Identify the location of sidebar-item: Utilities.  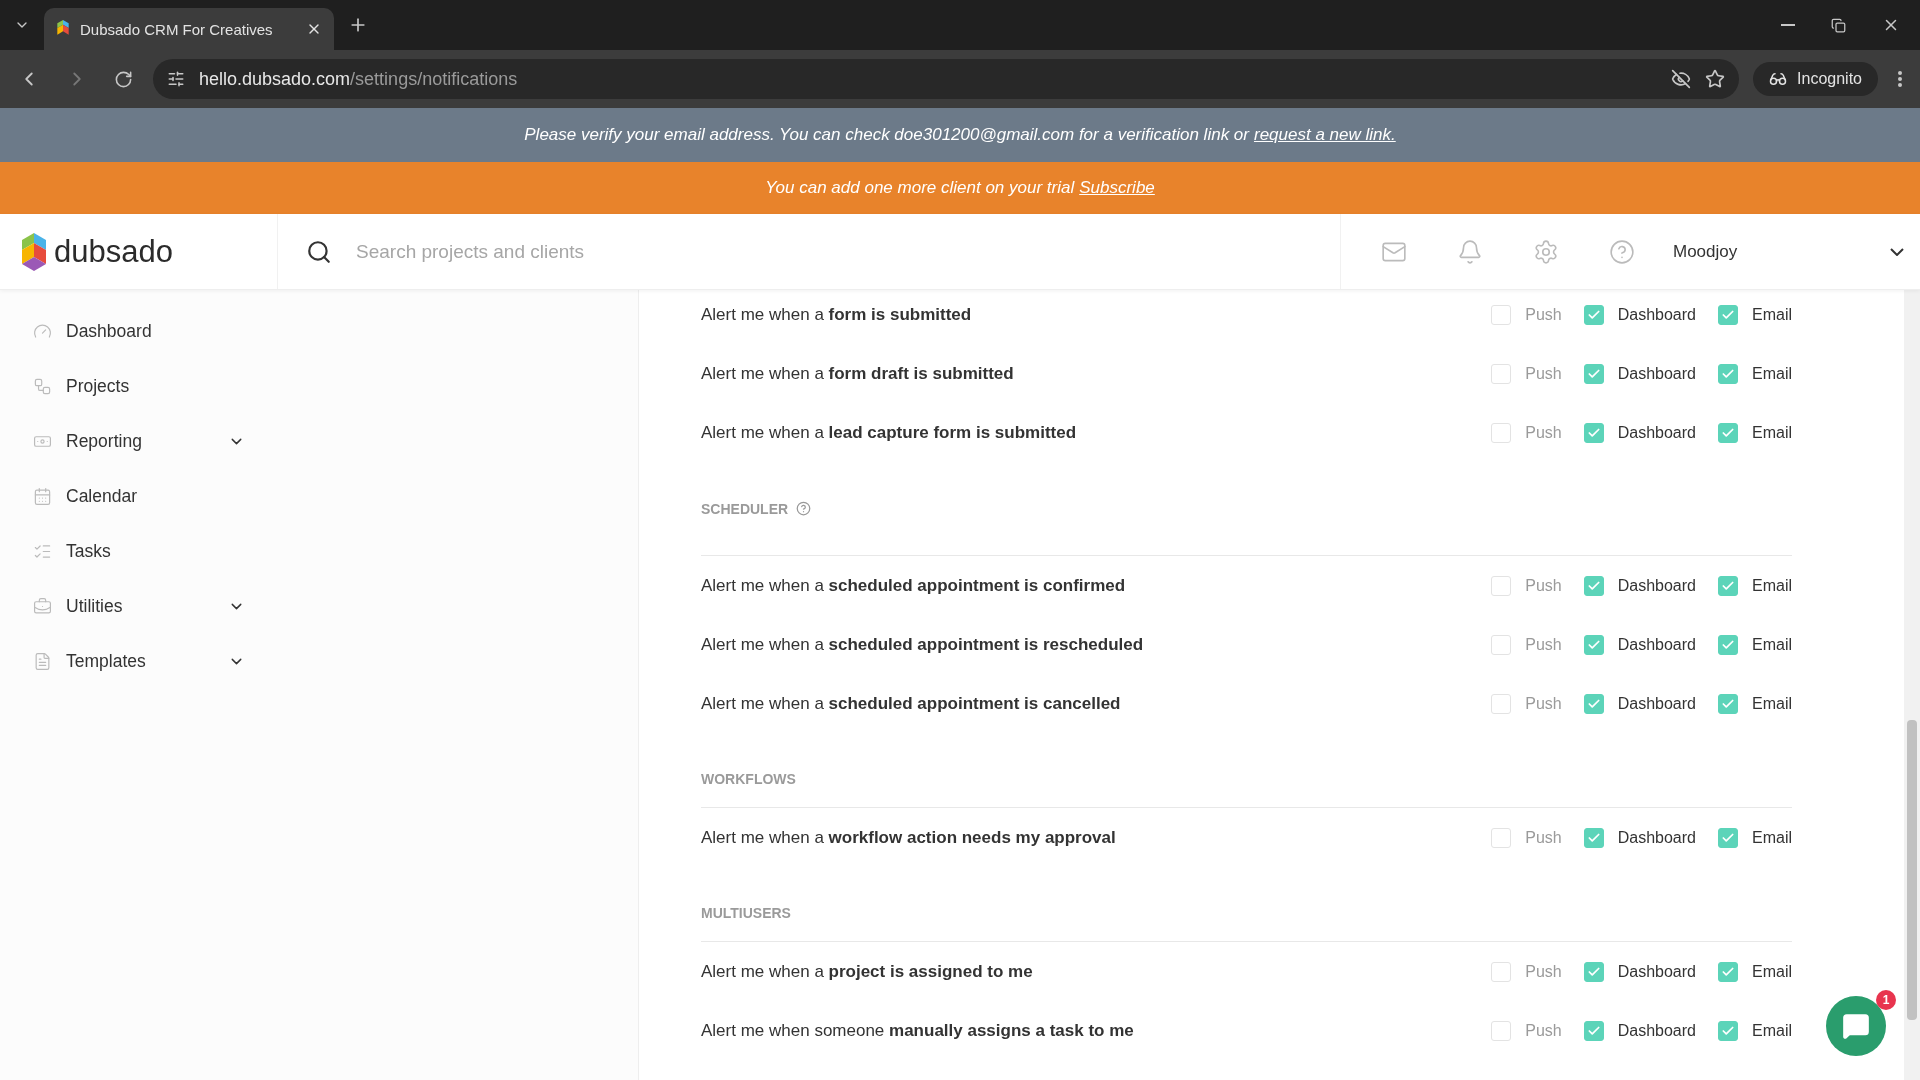
(122, 606).